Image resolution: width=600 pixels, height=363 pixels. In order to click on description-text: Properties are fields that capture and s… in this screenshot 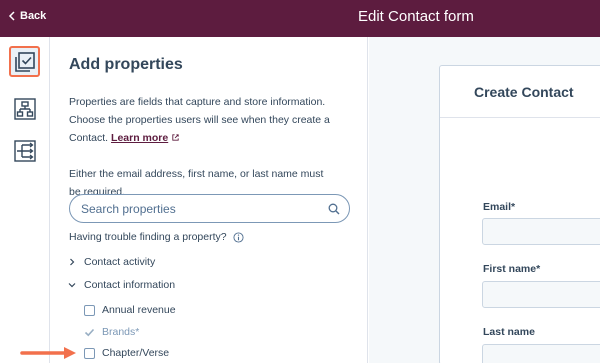, I will do `click(199, 120)`.